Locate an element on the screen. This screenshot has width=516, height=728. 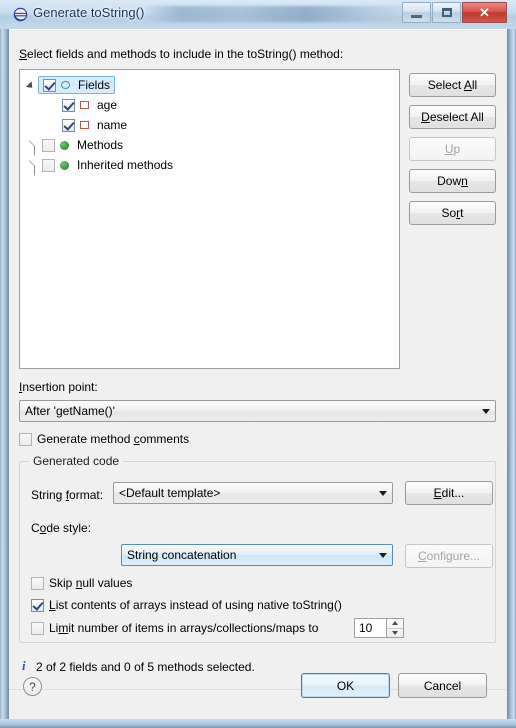
title-bar-blur-region is located at coordinates (280, 14).